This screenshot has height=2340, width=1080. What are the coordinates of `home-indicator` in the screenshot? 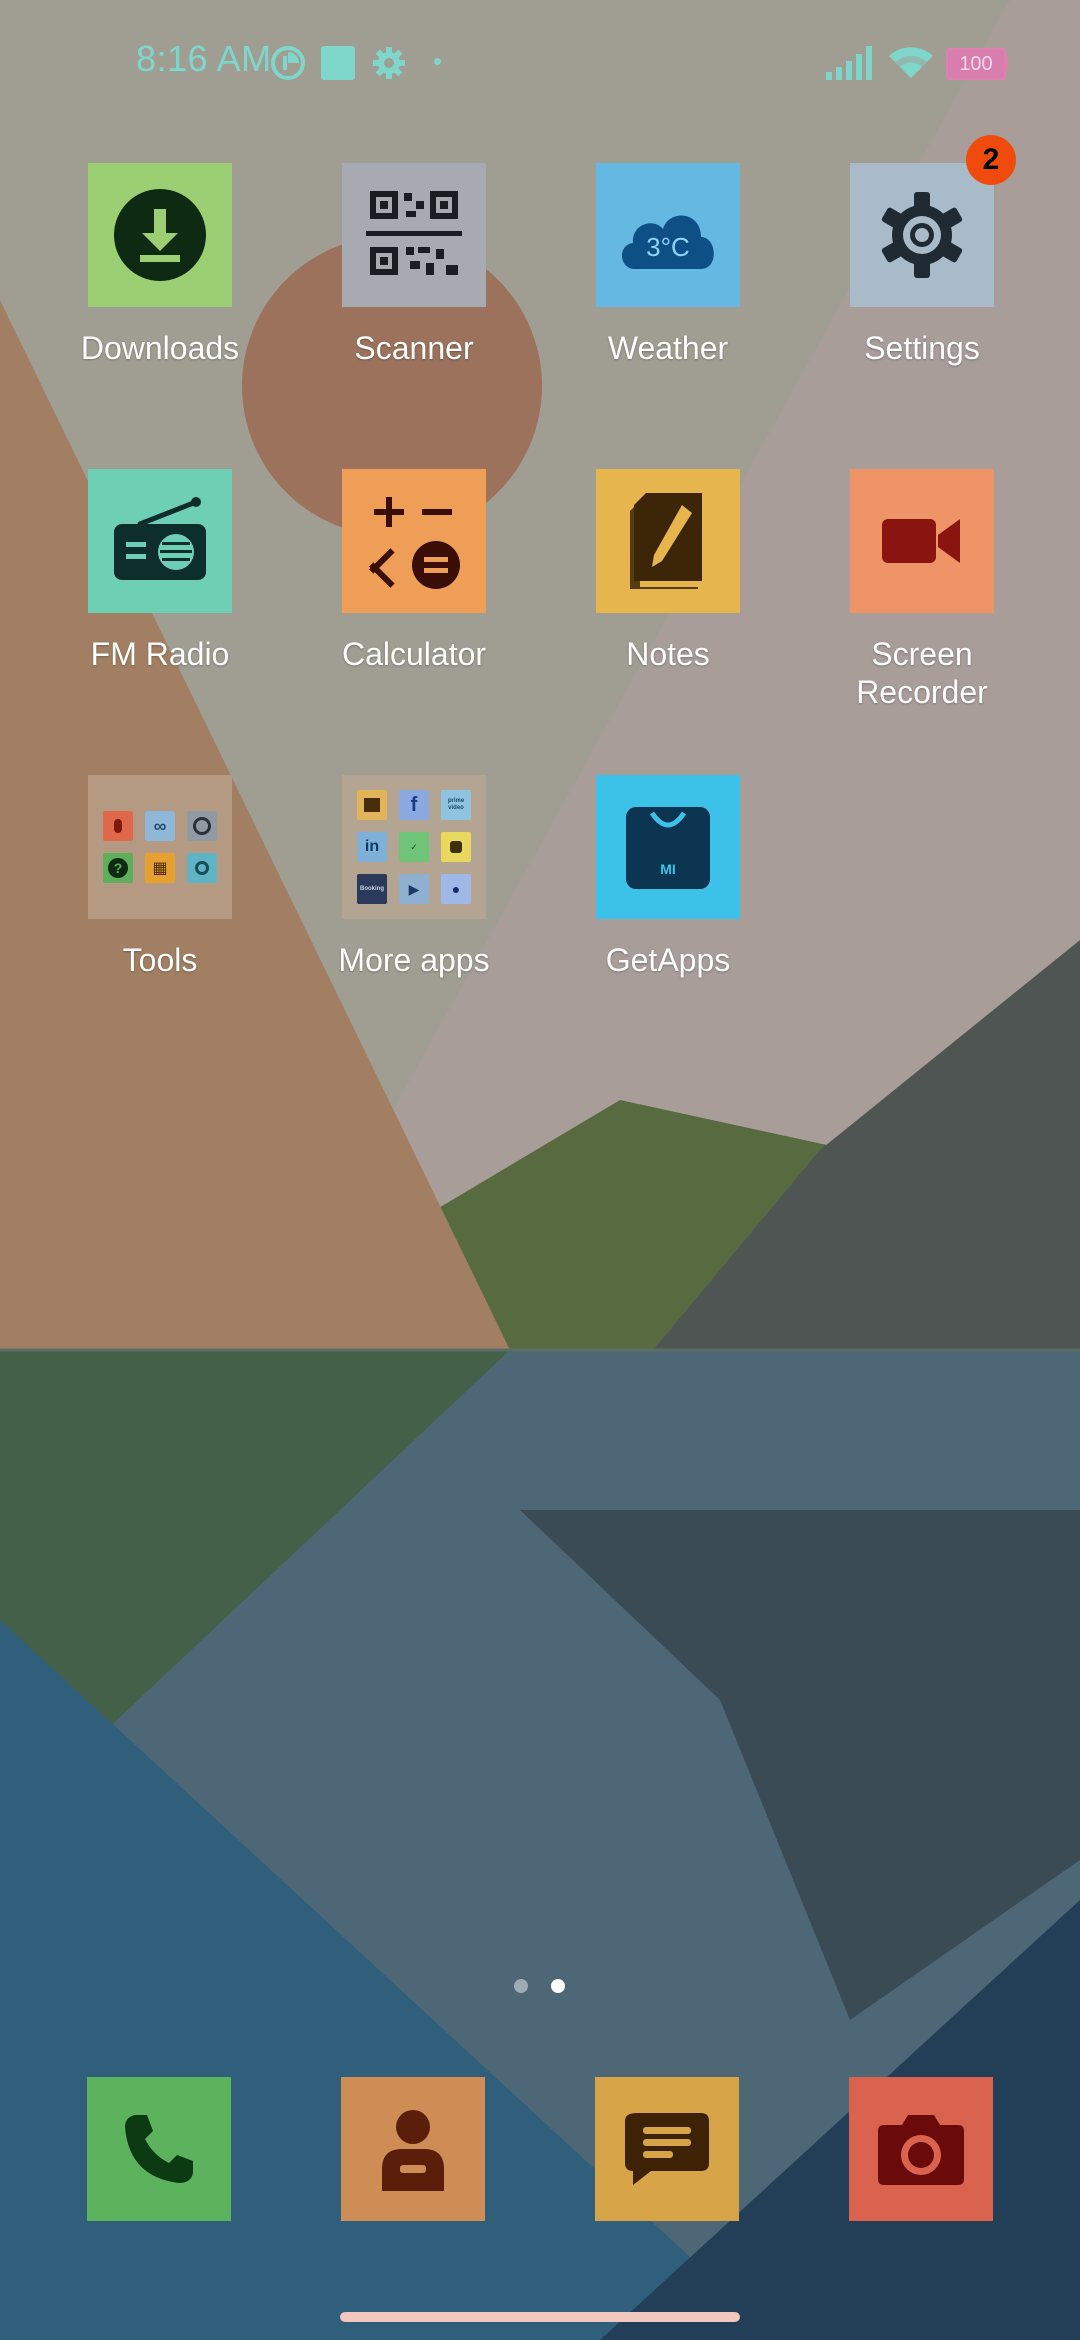 It's located at (540, 2317).